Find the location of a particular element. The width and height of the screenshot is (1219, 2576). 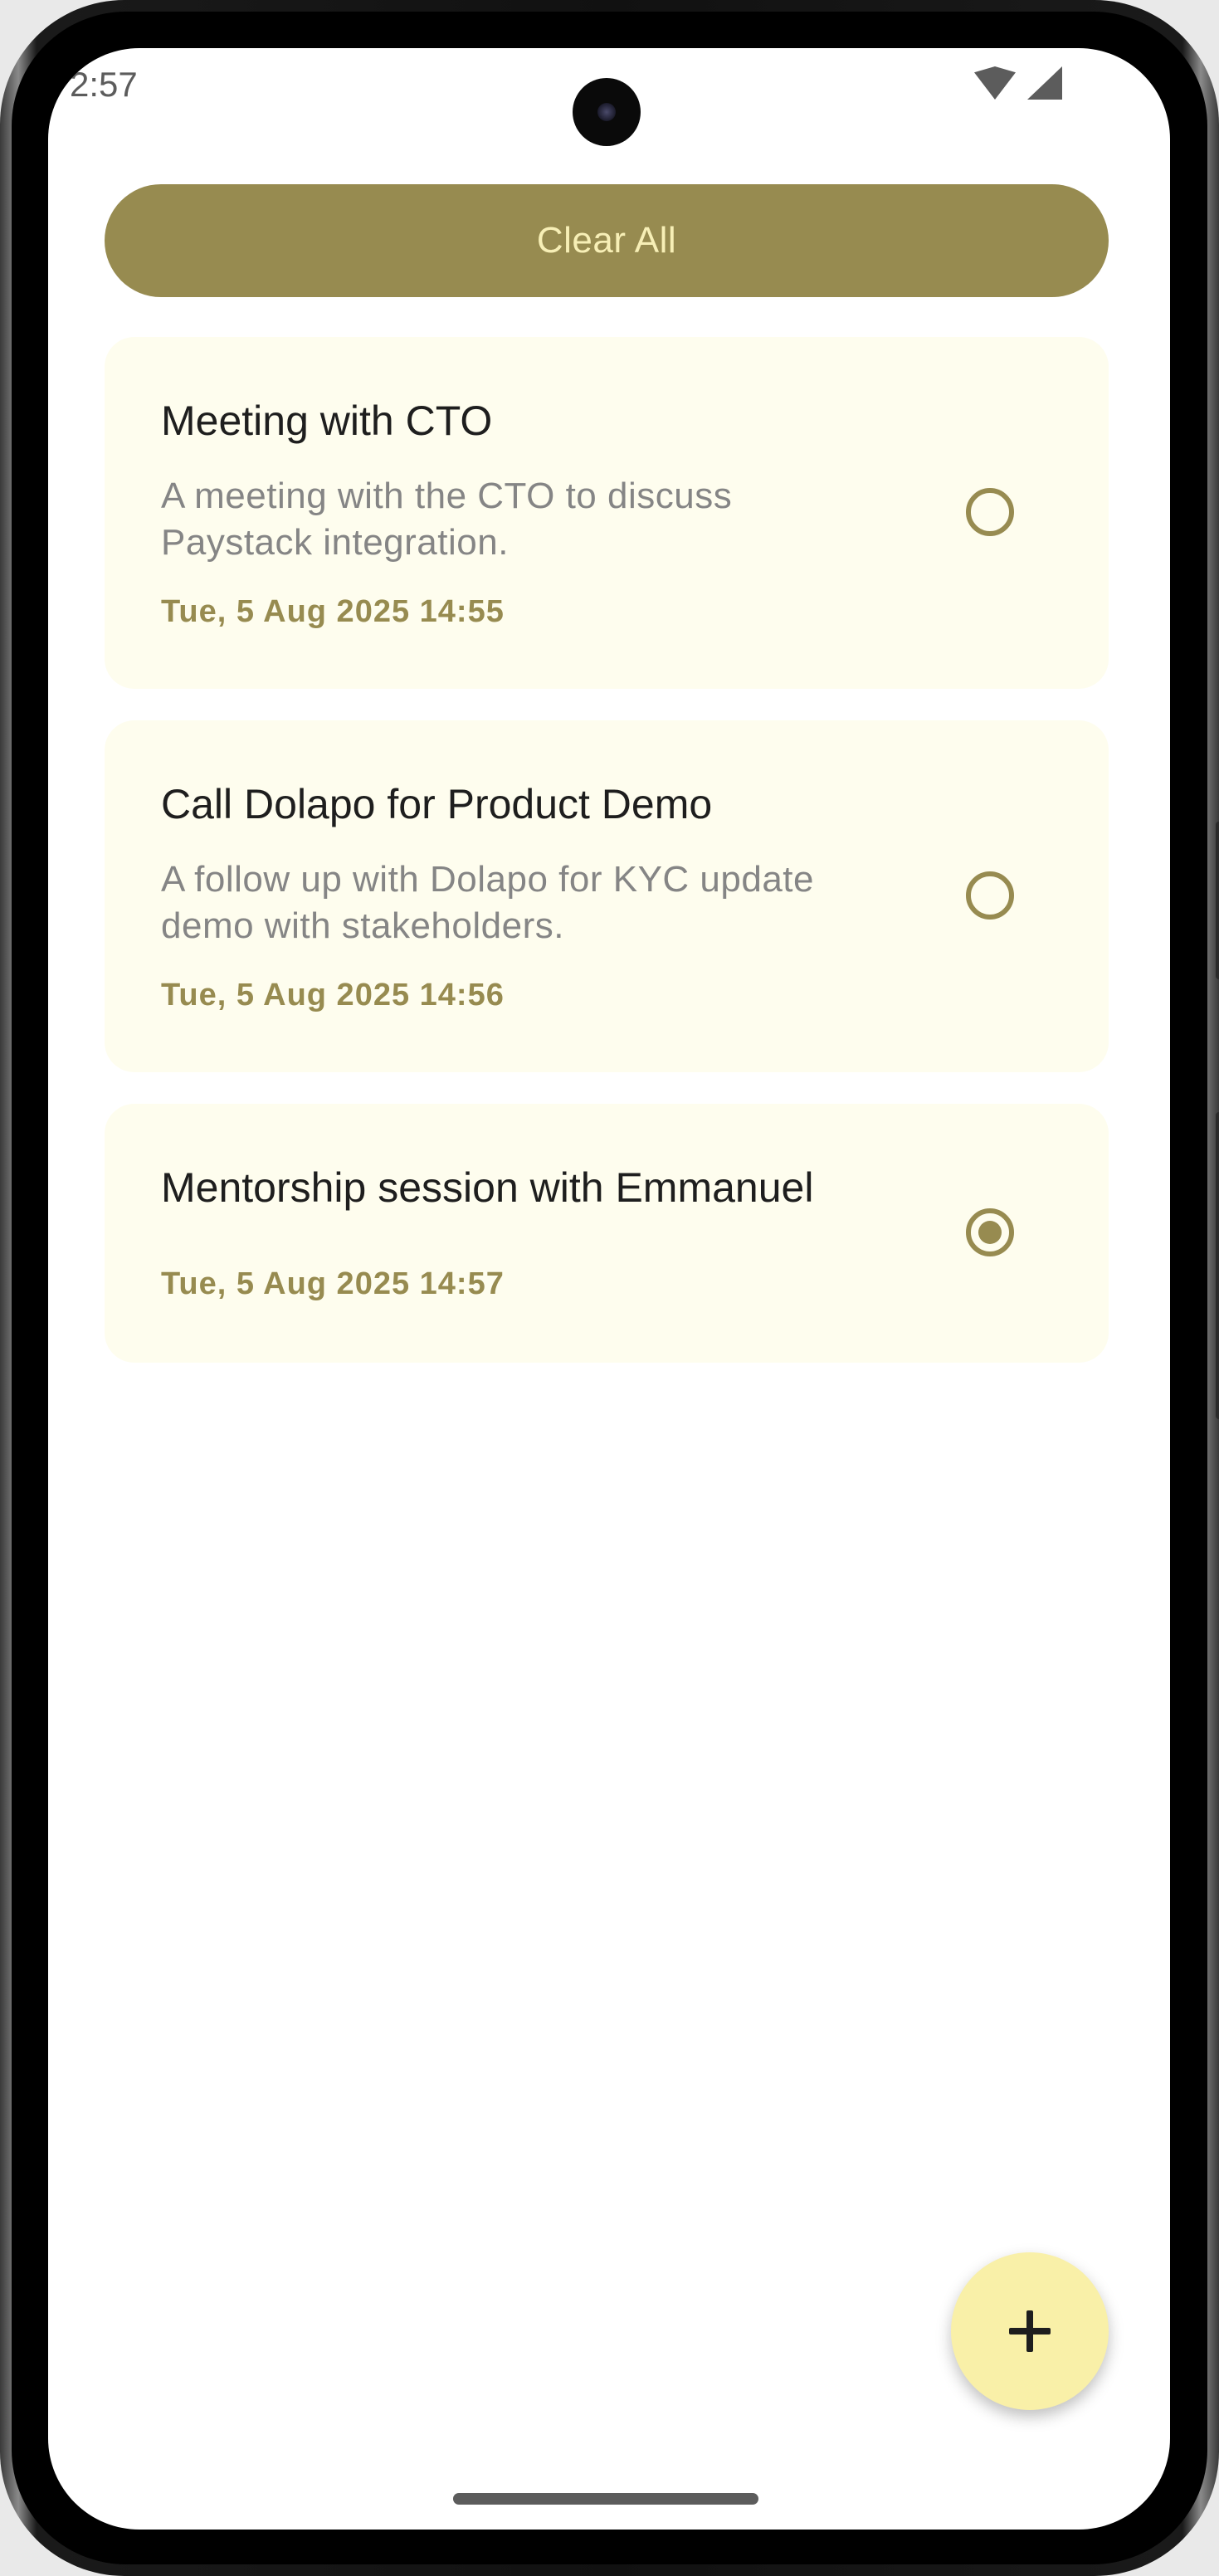

radio-selected-dot is located at coordinates (990, 1233).